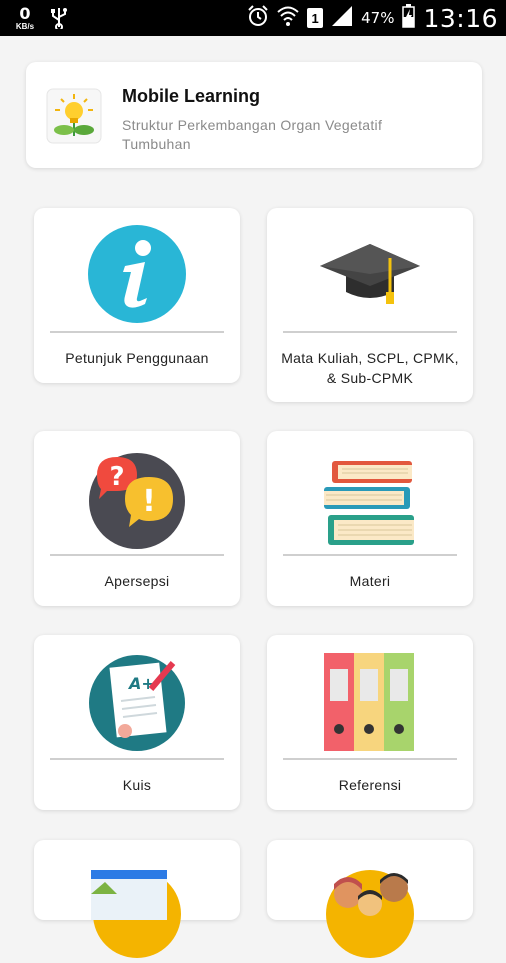 This screenshot has height=963, width=506. Describe the element at coordinates (378, 18) in the screenshot. I see `battery-percent: 47%` at that location.